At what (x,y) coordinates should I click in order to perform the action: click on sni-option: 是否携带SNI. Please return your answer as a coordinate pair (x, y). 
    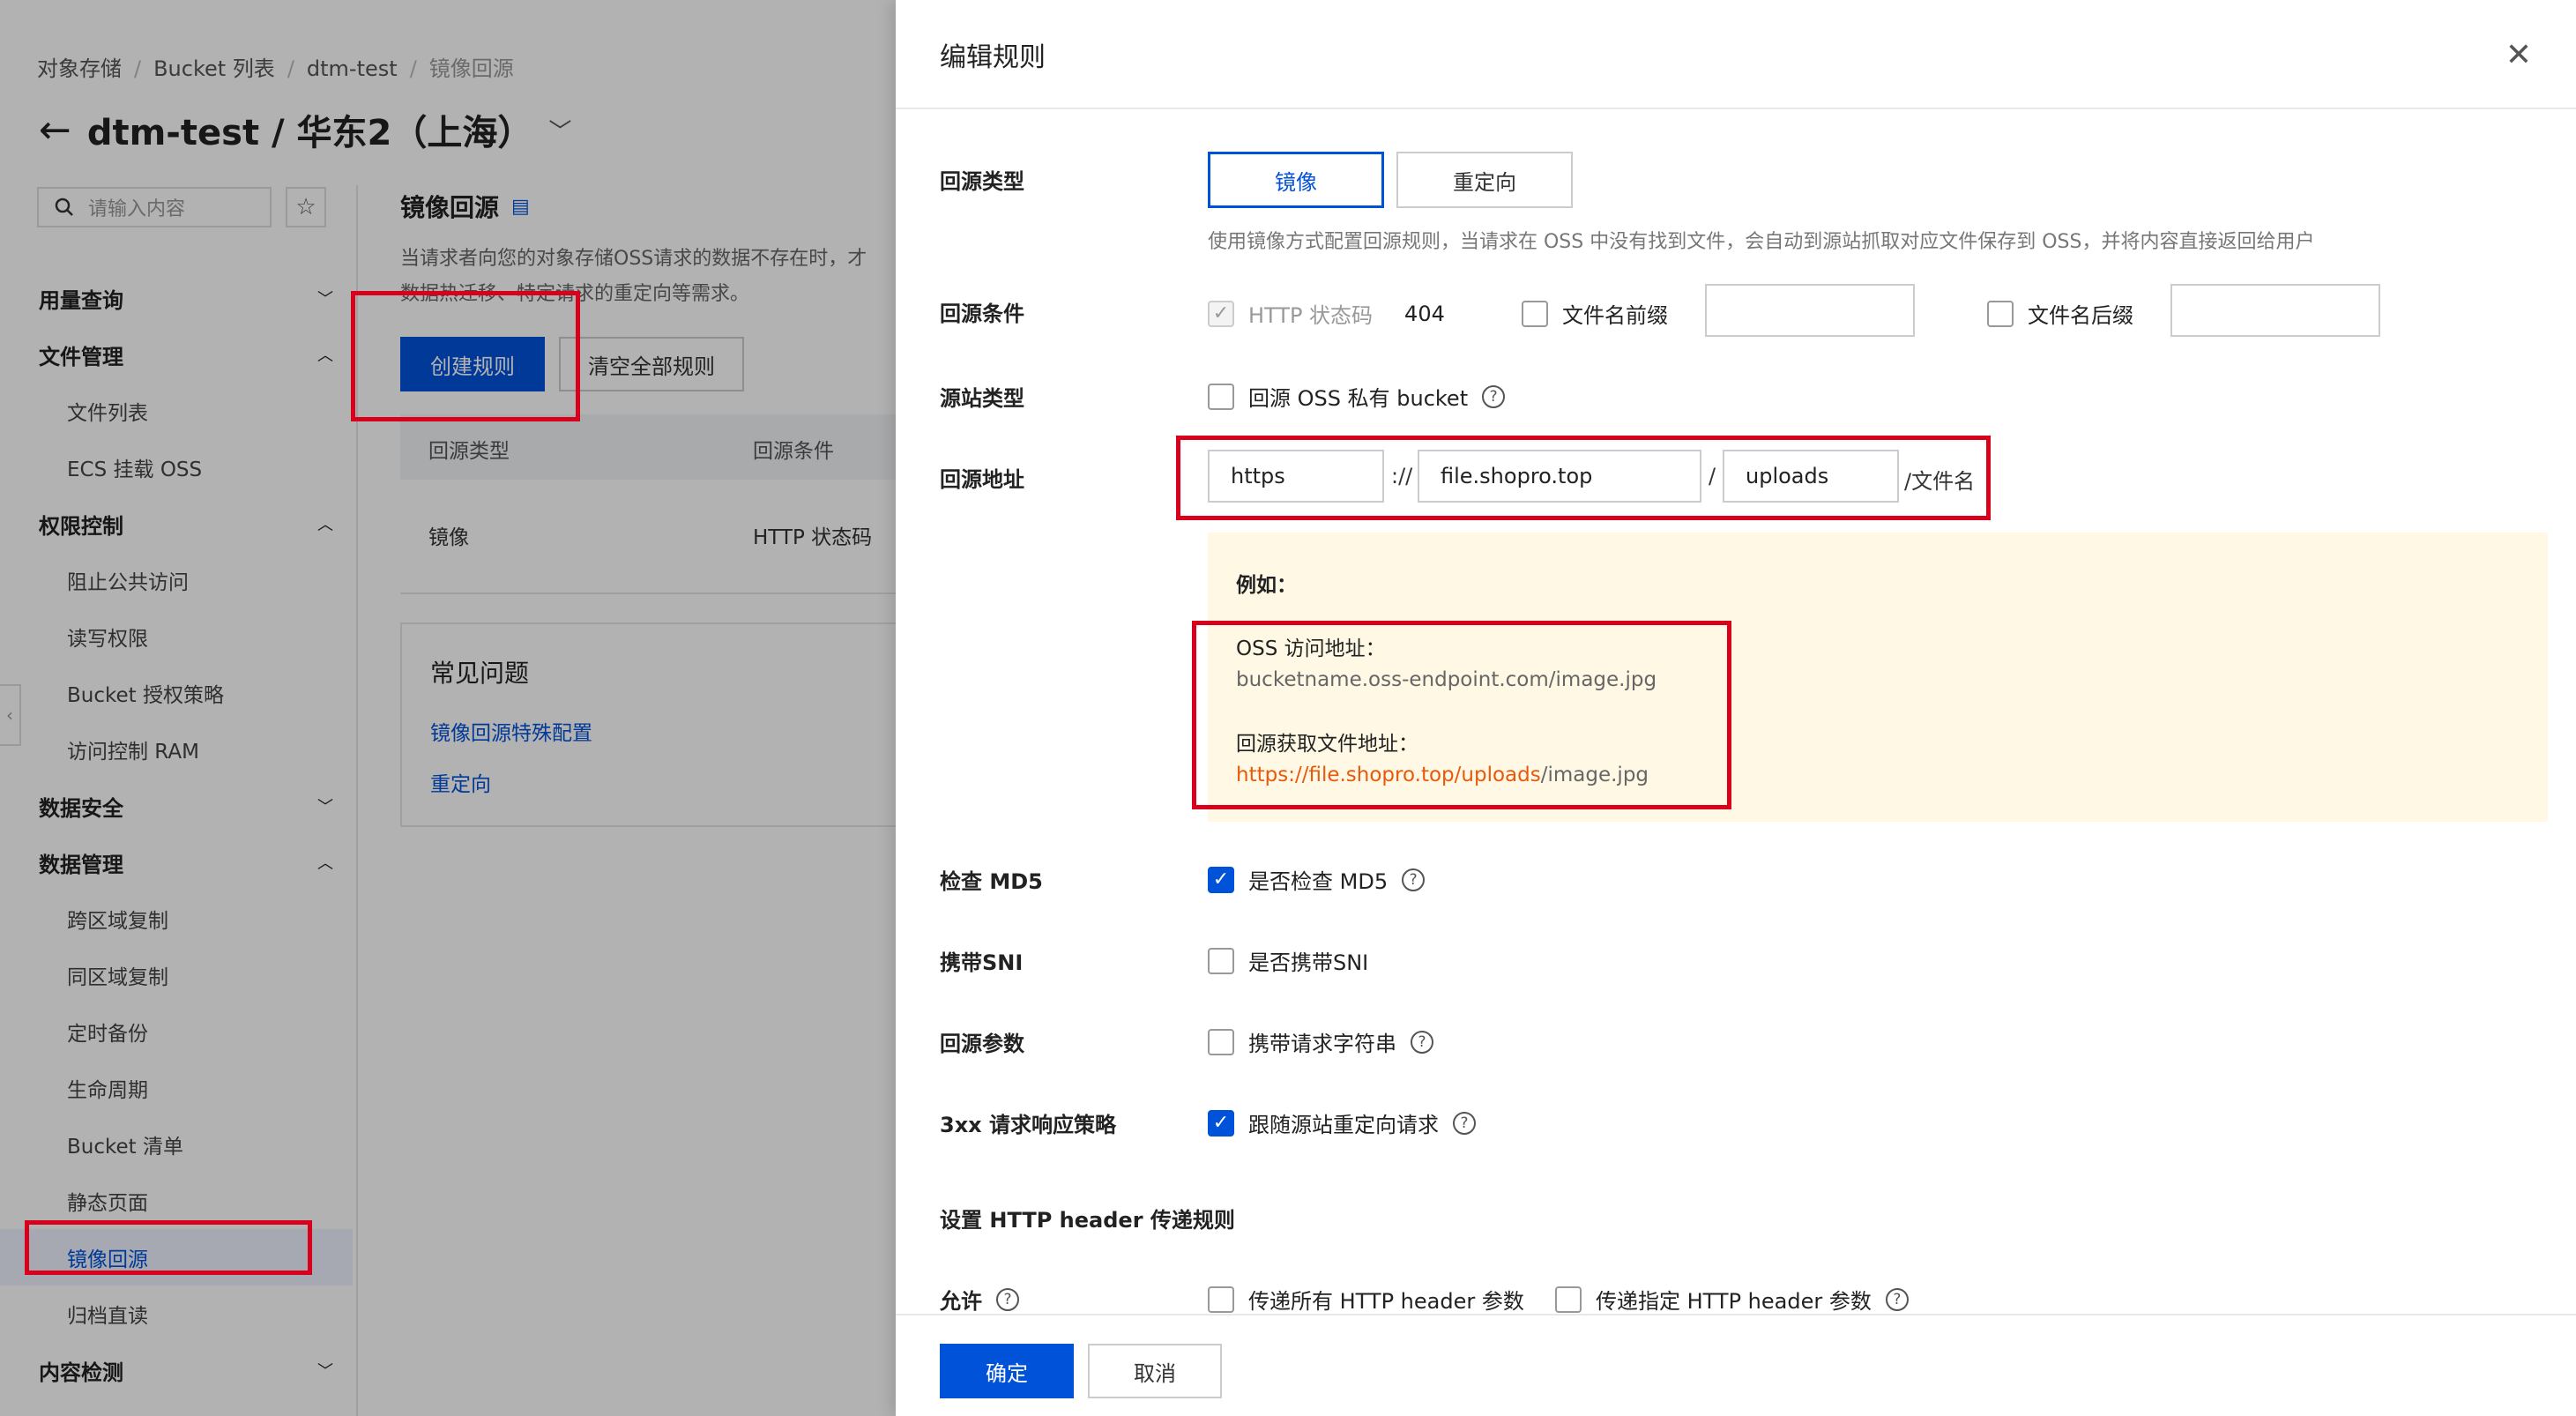
    Looking at the image, I should click on (1308, 962).